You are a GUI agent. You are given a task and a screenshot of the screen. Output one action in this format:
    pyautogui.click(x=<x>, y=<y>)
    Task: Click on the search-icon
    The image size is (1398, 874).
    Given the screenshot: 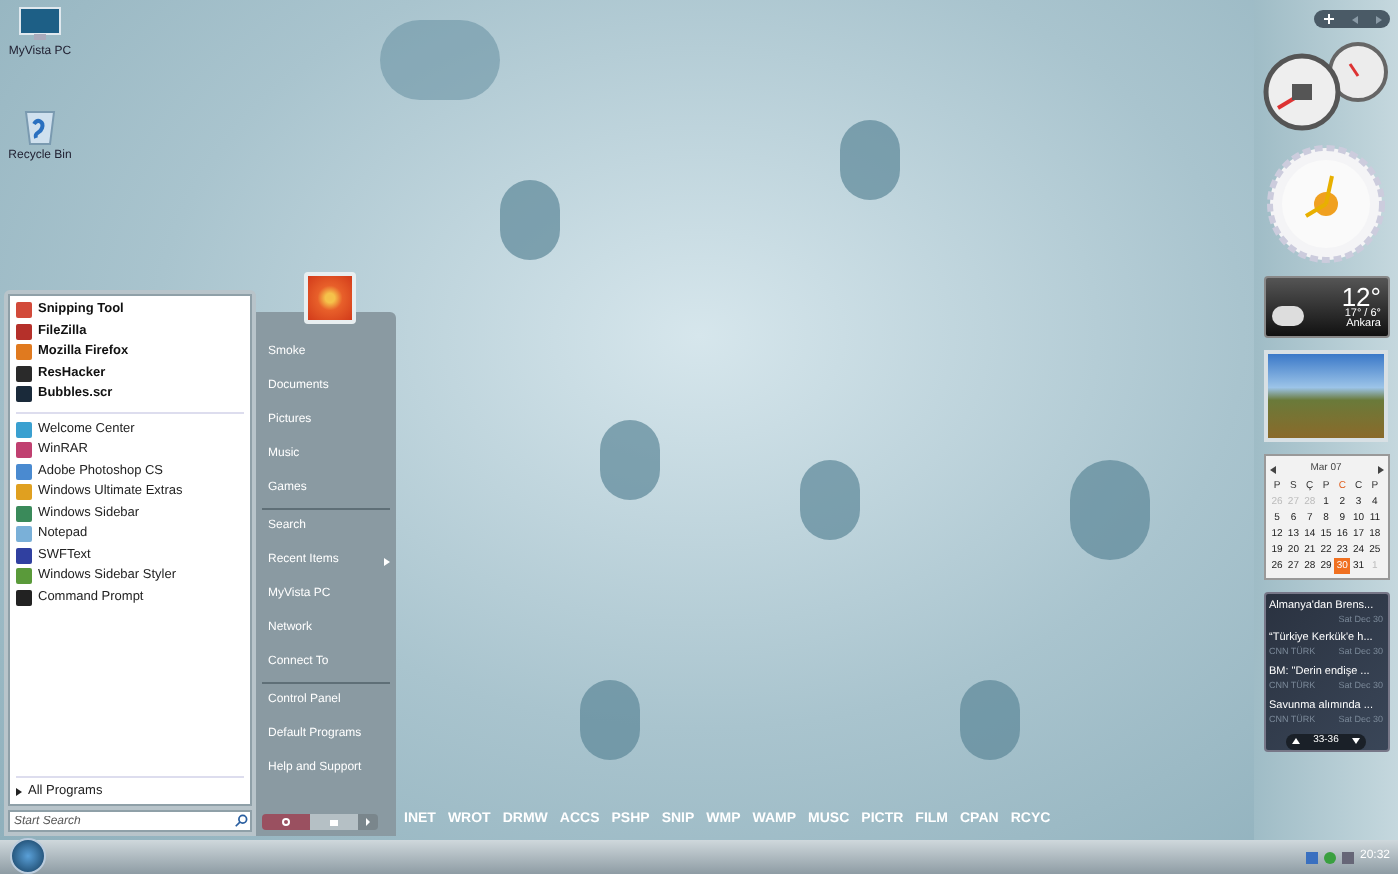 What is the action you would take?
    pyautogui.click(x=241, y=821)
    